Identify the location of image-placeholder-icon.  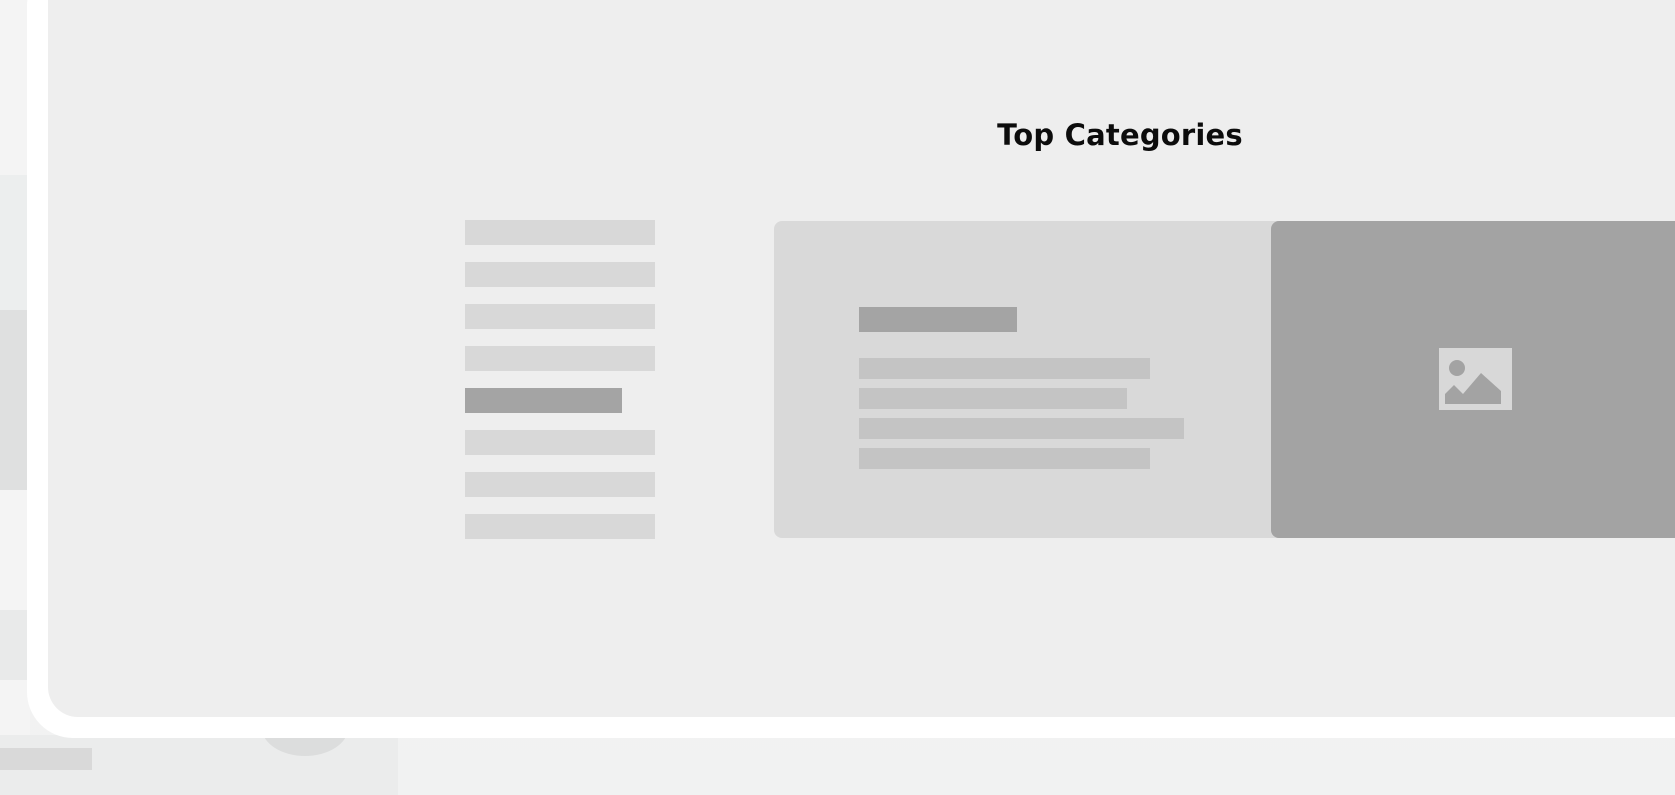
(1475, 379).